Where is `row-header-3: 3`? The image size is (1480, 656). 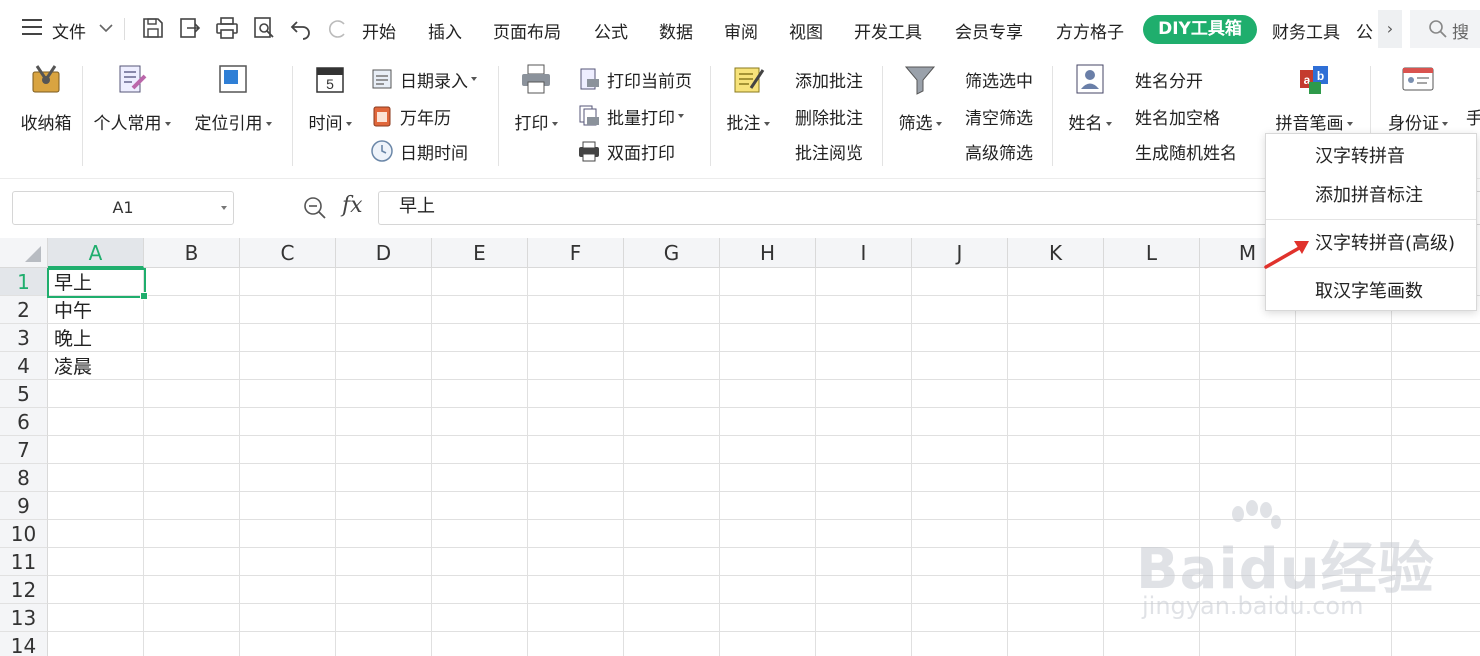
row-header-3: 3 is located at coordinates (24, 338).